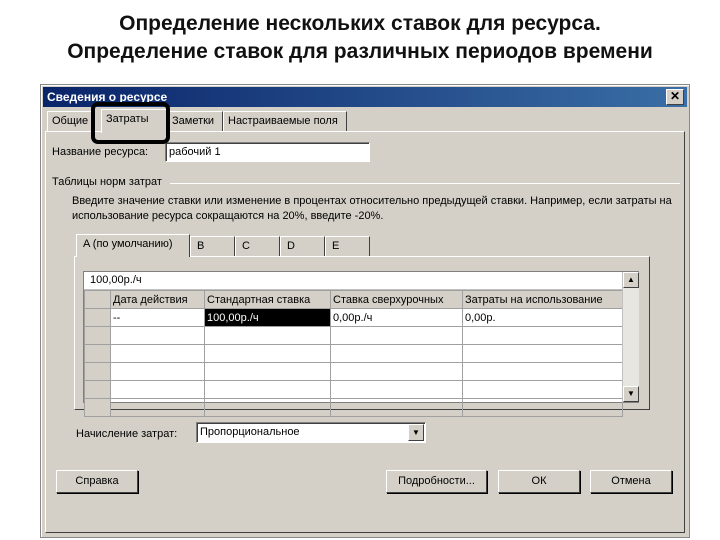 The height and width of the screenshot is (540, 720). Describe the element at coordinates (257, 246) in the screenshot. I see `rate-tab-c: C` at that location.